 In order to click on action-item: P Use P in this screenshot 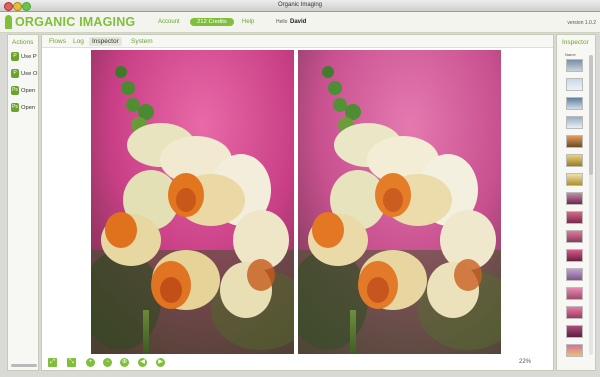, I will do `click(25, 57)`.